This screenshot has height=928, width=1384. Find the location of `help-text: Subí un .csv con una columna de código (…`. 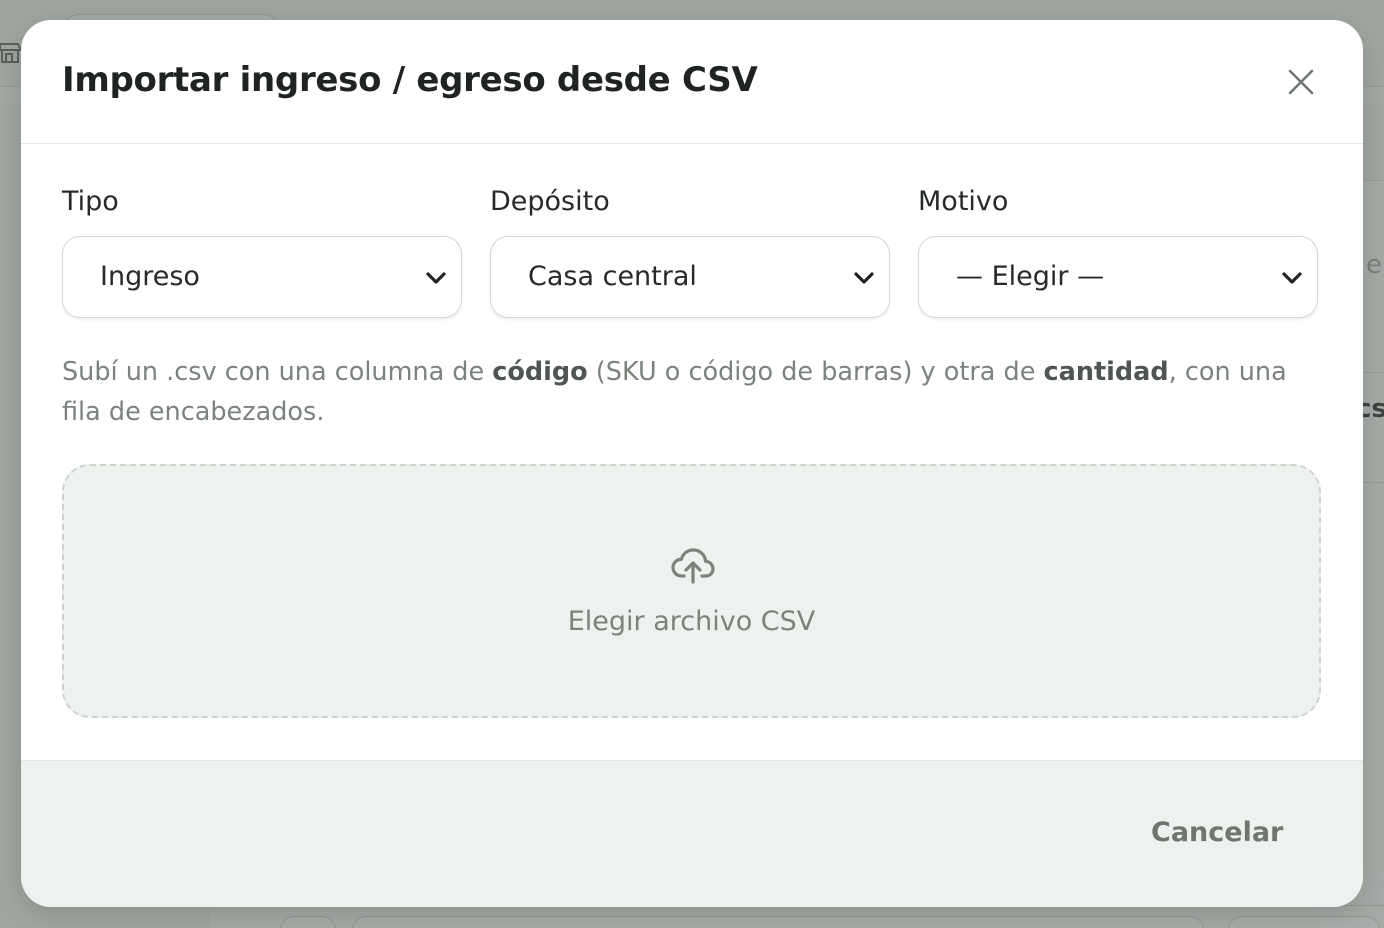

help-text: Subí un .csv con una columna de código (… is located at coordinates (693, 392).